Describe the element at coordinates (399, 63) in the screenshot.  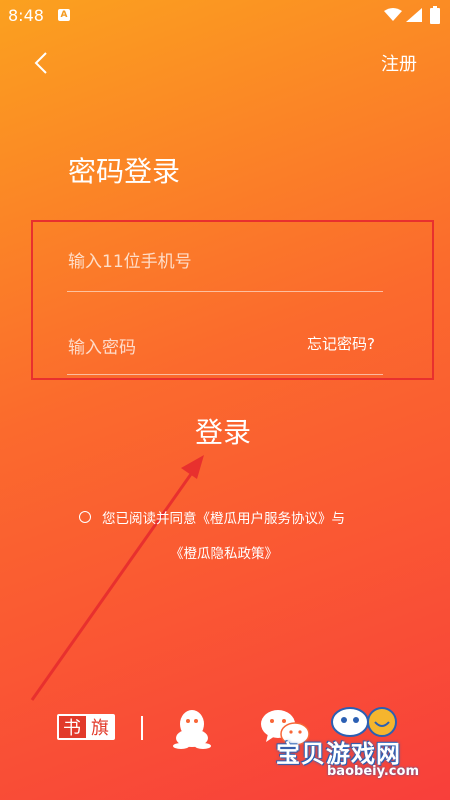
I see `register-button: 注册` at that location.